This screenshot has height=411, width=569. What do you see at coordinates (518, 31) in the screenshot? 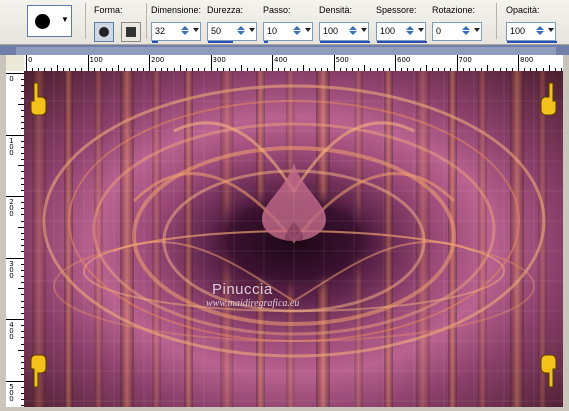
I see `opacity-value: 100` at bounding box center [518, 31].